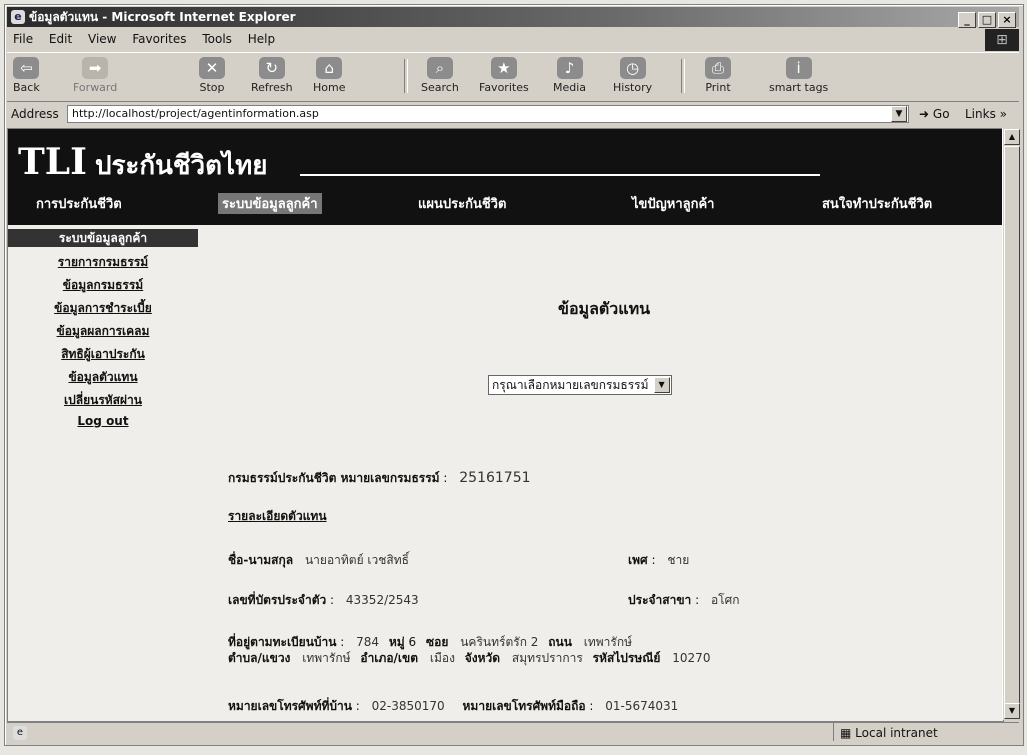 This screenshot has width=1027, height=755. What do you see at coordinates (513, 39) in the screenshot?
I see `menu-bar: File Edit View Favorites Tools Help` at bounding box center [513, 39].